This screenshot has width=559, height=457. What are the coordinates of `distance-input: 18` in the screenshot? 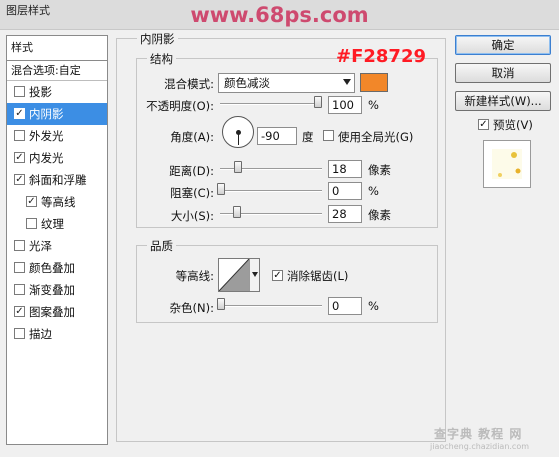 It's located at (345, 169).